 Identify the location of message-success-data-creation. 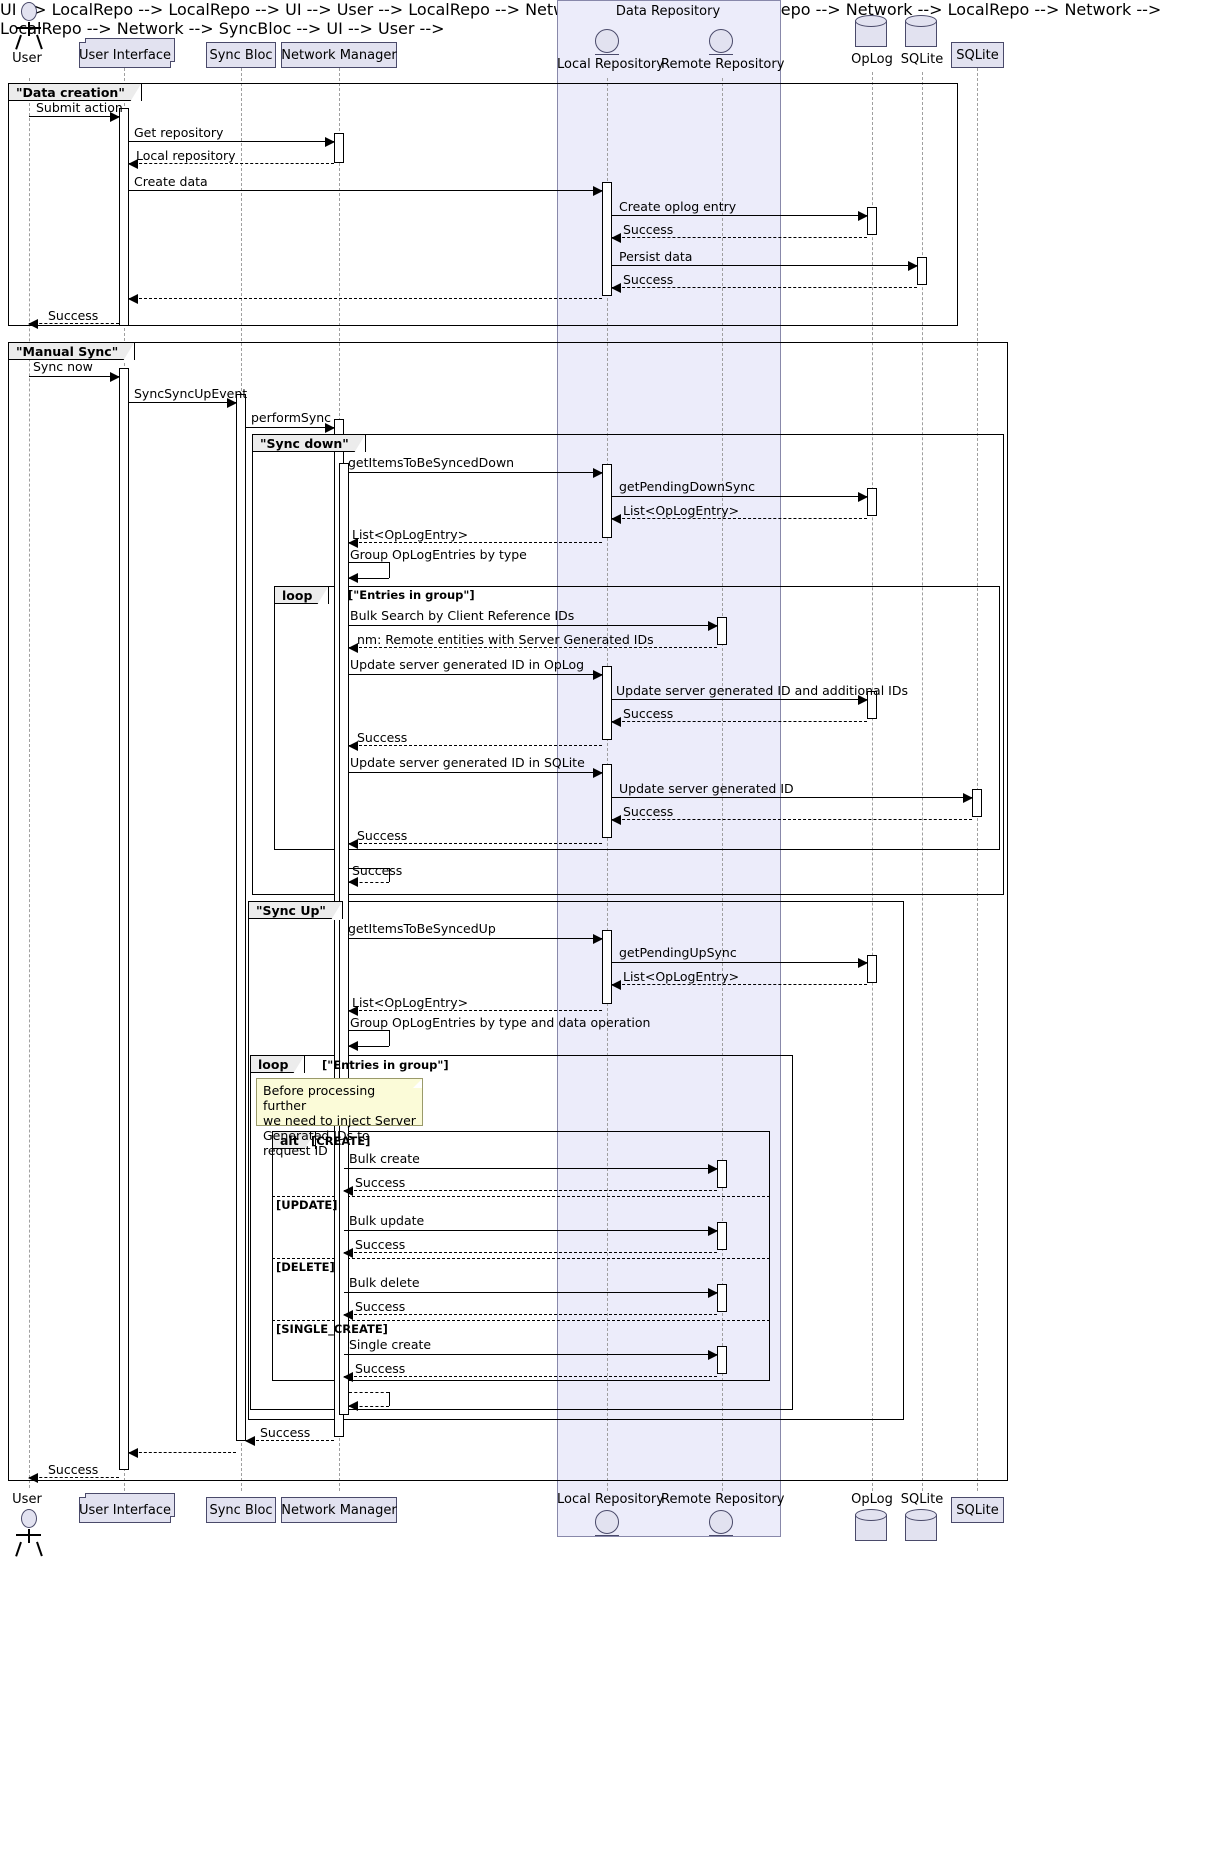
(73, 324).